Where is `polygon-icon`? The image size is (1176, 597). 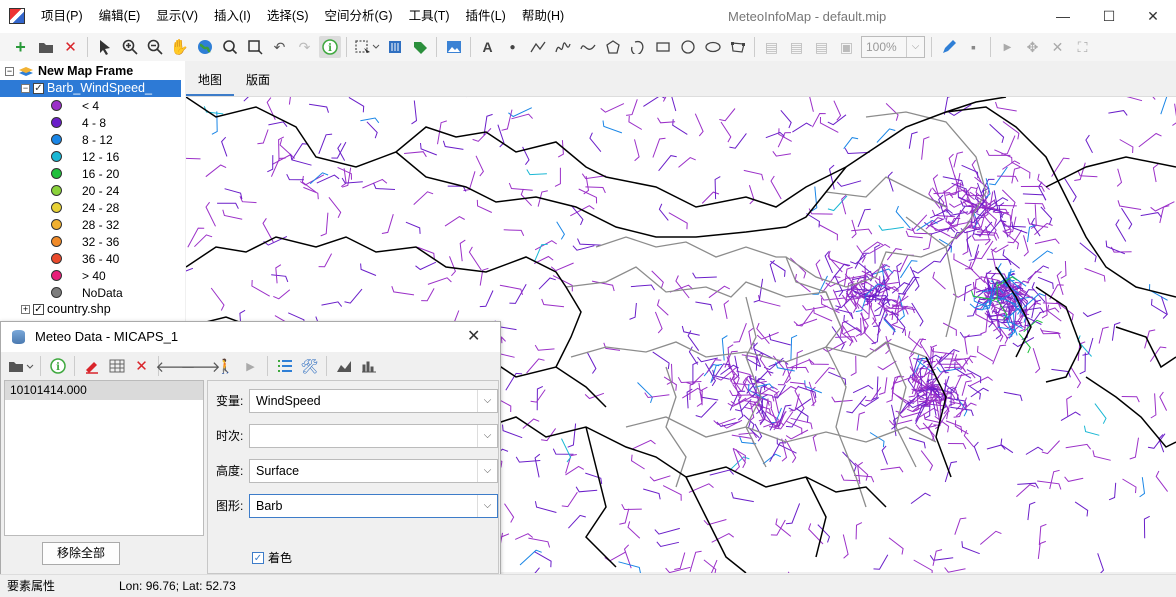
polygon-icon is located at coordinates (613, 47).